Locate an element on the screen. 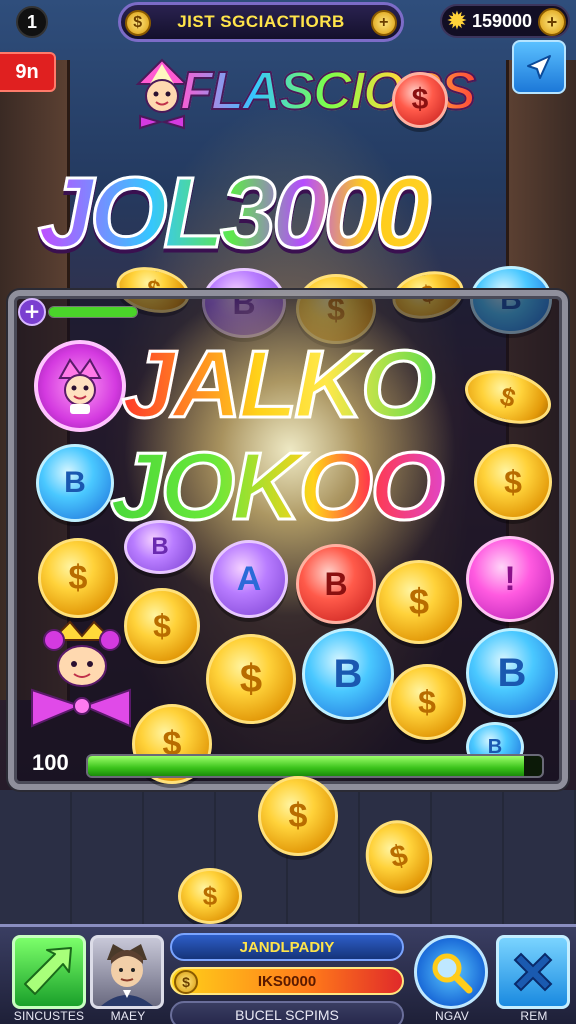  share-arrow-icon is located at coordinates (539, 67).